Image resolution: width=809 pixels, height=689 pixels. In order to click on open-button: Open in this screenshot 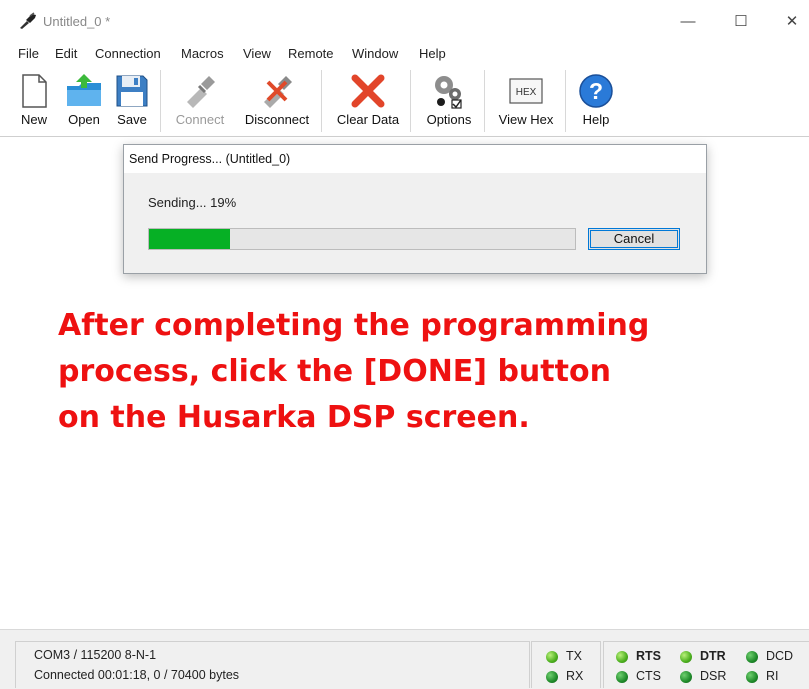, I will do `click(84, 100)`.